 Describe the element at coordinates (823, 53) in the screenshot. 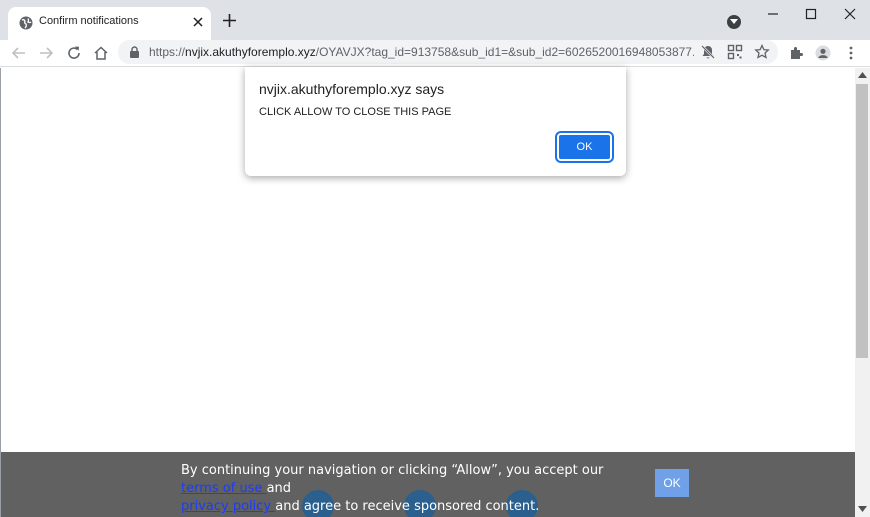

I see `profile-avatar-icon` at that location.